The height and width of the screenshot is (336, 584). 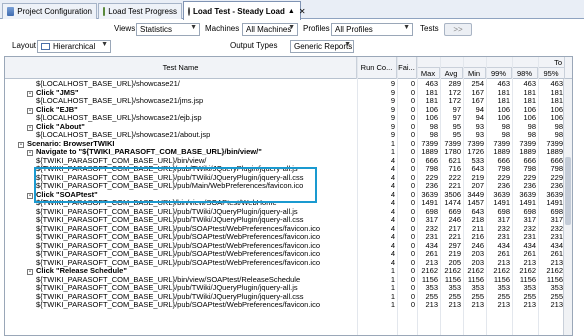 What do you see at coordinates (24, 45) in the screenshot?
I see `layout-label: Layout` at bounding box center [24, 45].